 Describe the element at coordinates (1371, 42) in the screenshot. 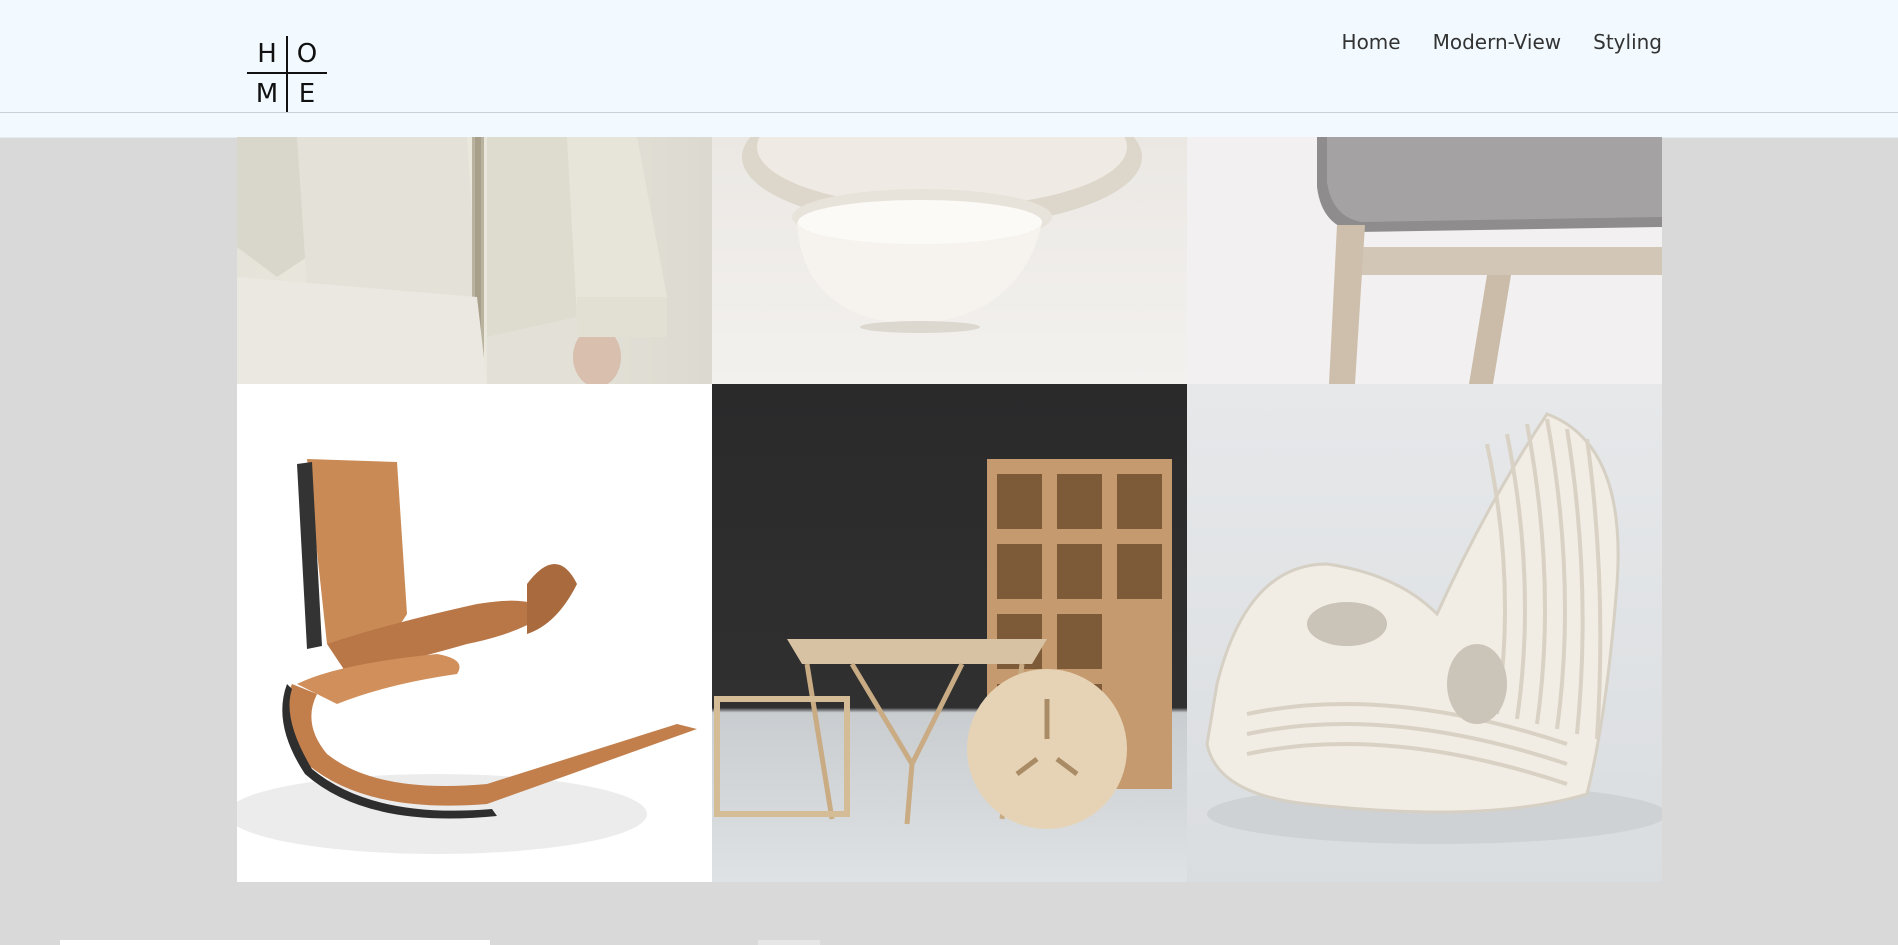

I see `nav-link-home: Home` at that location.